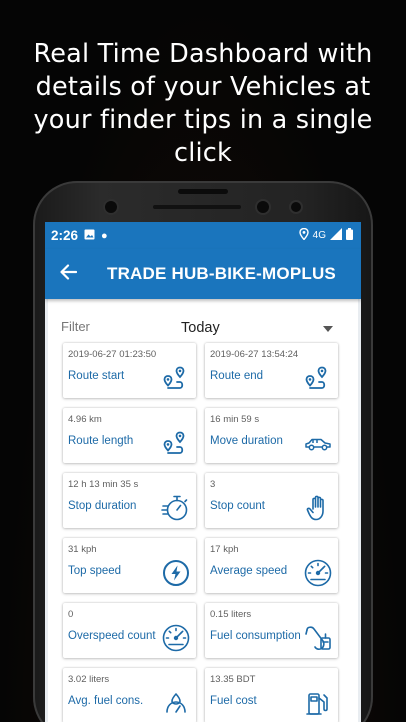  Describe the element at coordinates (85, 419) in the screenshot. I see `stat-value: 4.96 km` at that location.